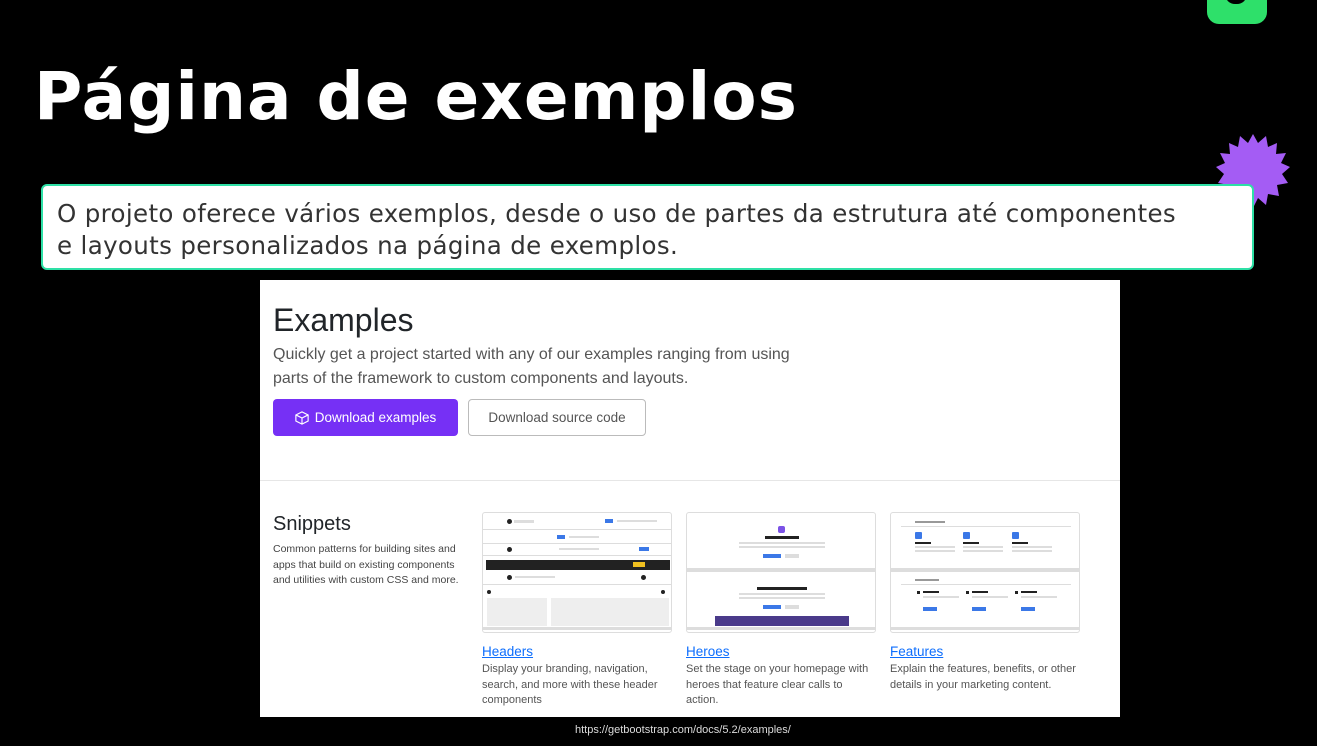 This screenshot has height=746, width=1317. What do you see at coordinates (577, 651) in the screenshot?
I see `card-link-headers: Headers` at bounding box center [577, 651].